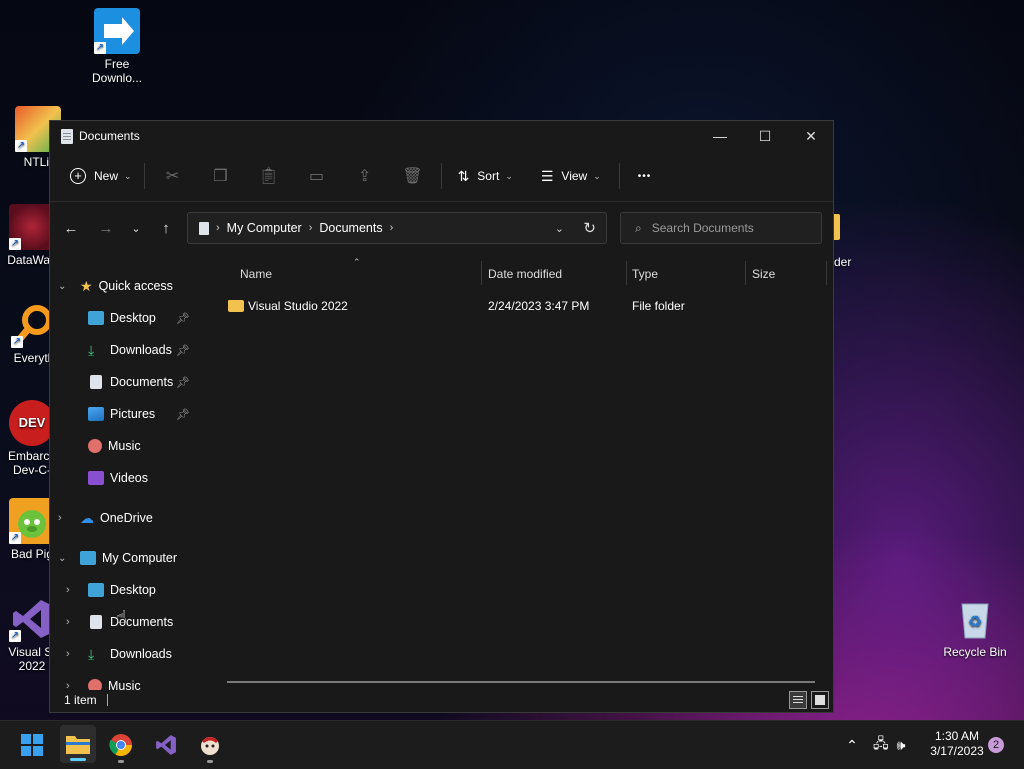 The width and height of the screenshot is (1024, 769). I want to click on address-dropdown-button: ⌄, so click(559, 228).